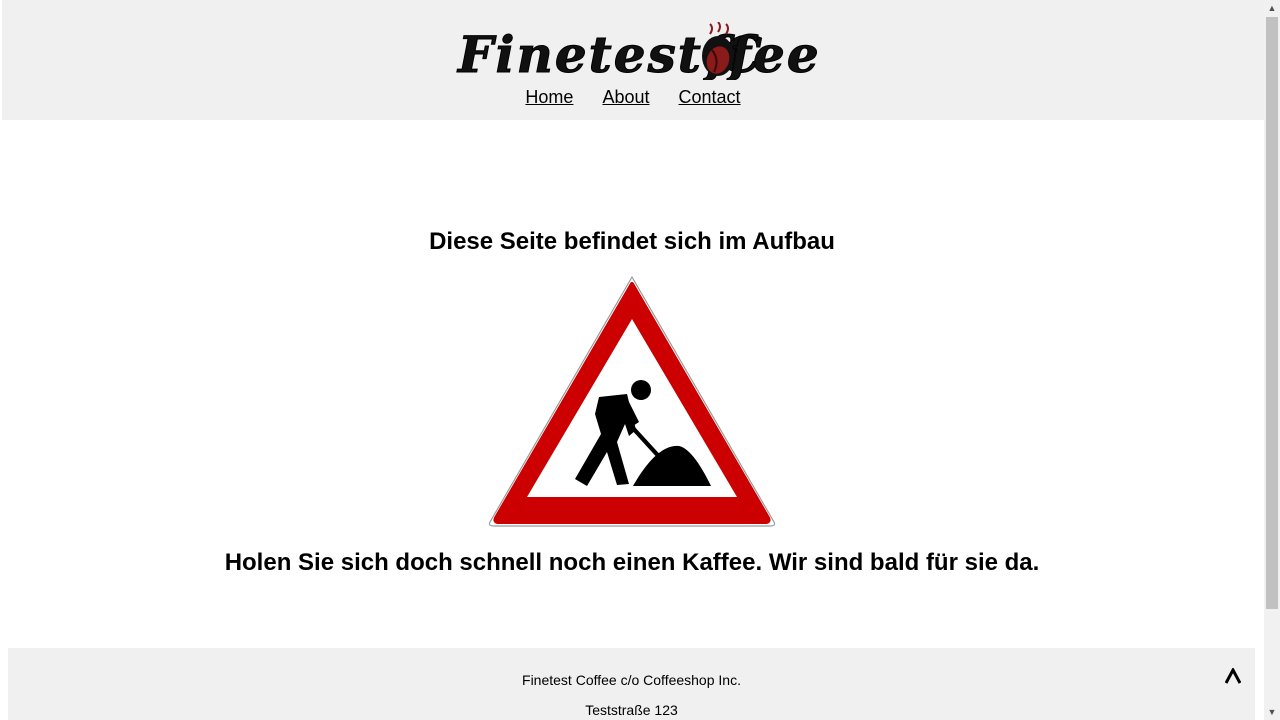 This screenshot has height=720, width=1280. I want to click on scroll-up-arrow-icon: ▲, so click(1272, 8).